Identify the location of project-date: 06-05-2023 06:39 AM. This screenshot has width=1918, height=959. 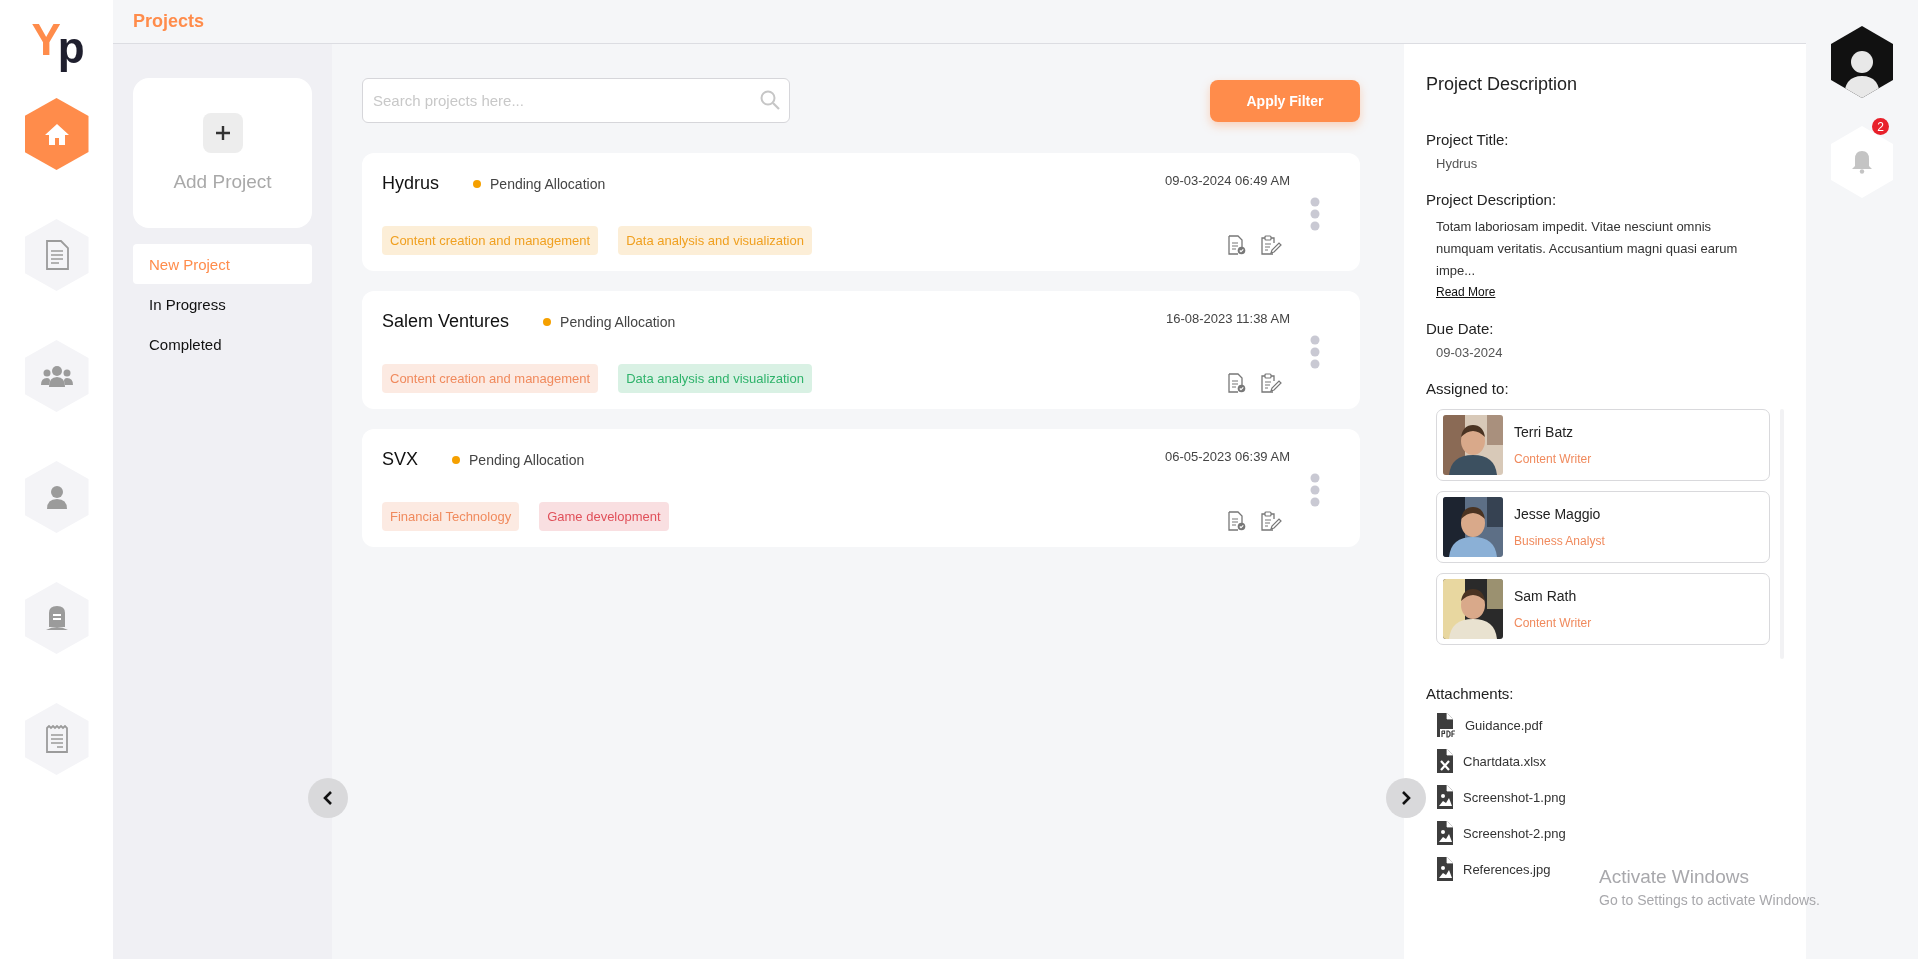
(1227, 456).